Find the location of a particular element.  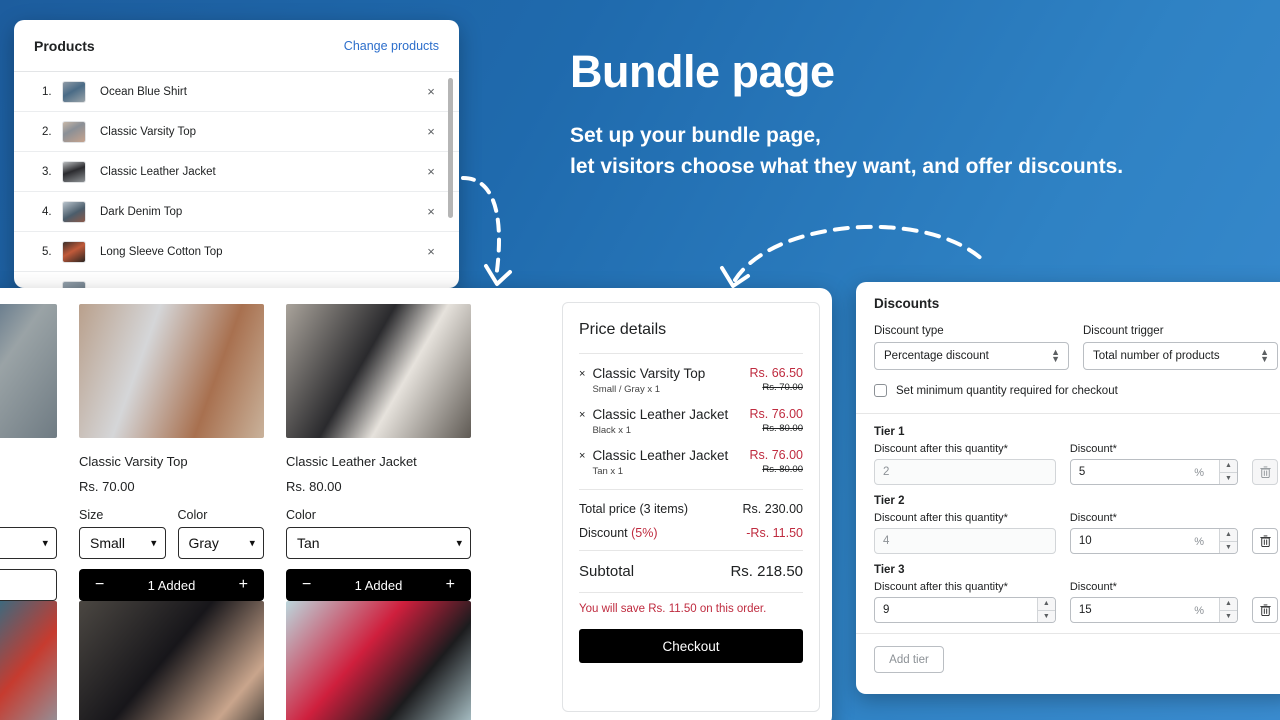

discount-type-label: Discount type is located at coordinates (909, 331).